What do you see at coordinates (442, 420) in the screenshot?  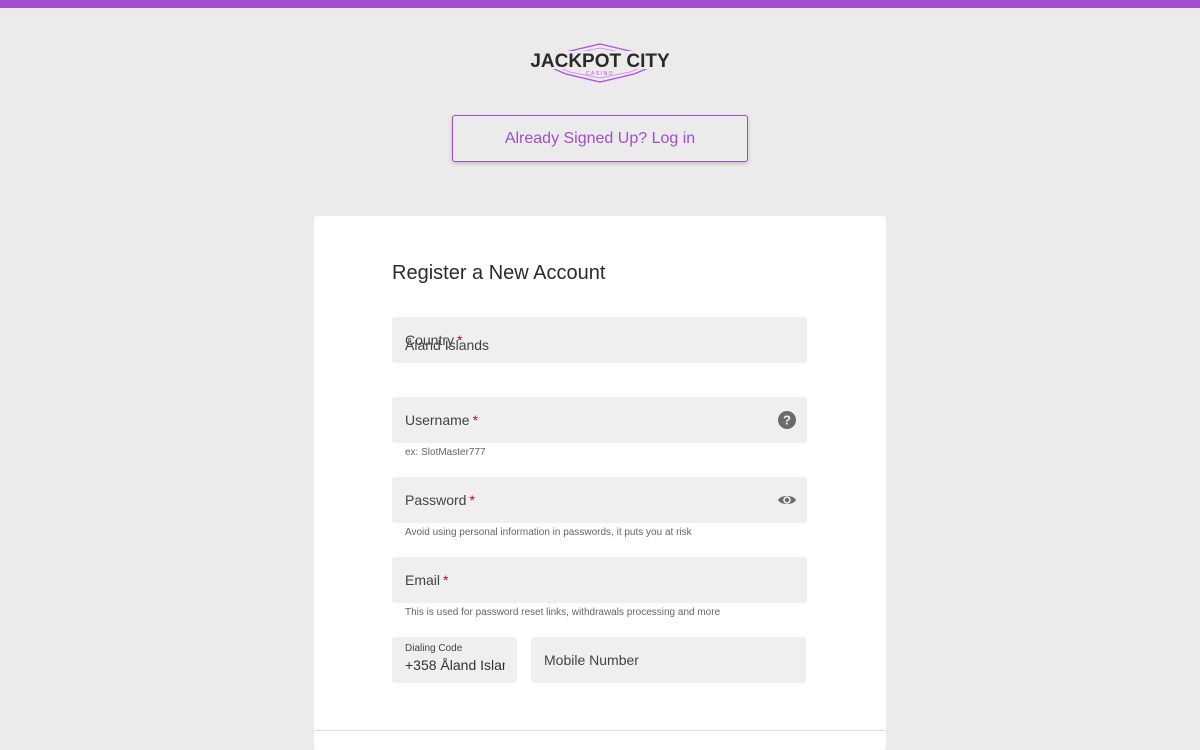 I see `username-label: Username *` at bounding box center [442, 420].